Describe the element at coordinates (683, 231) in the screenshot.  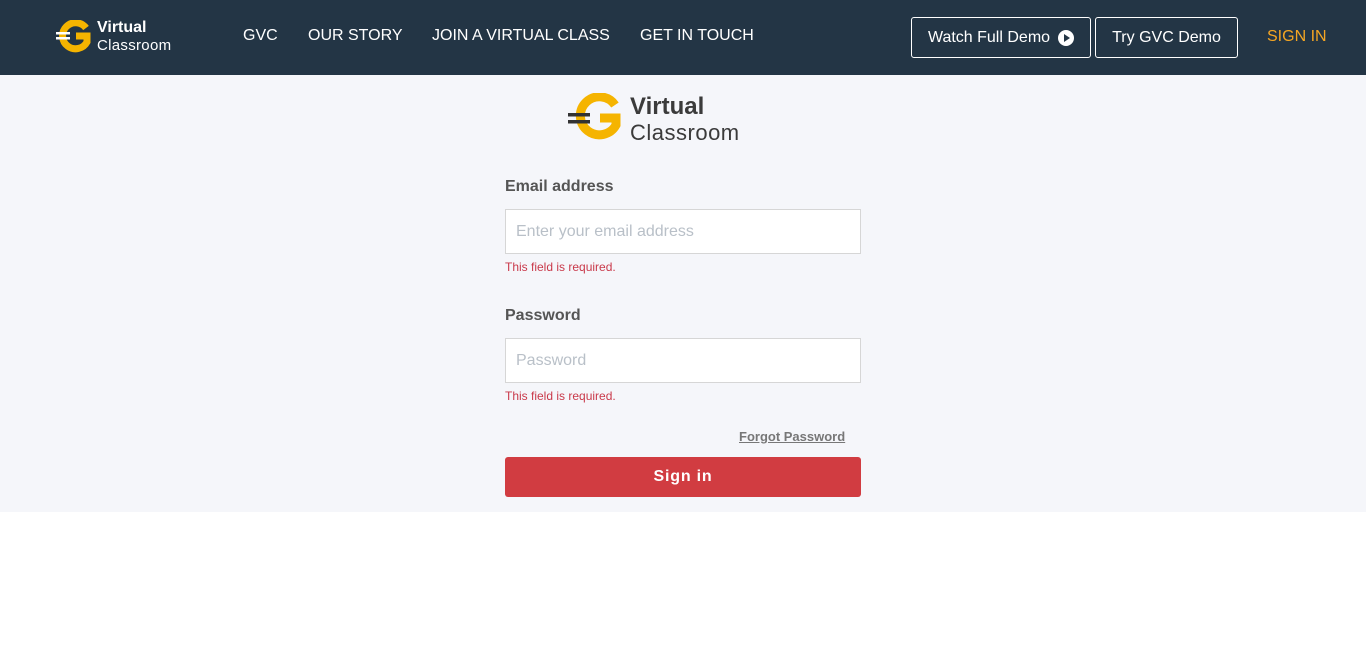
I see `email-field` at that location.